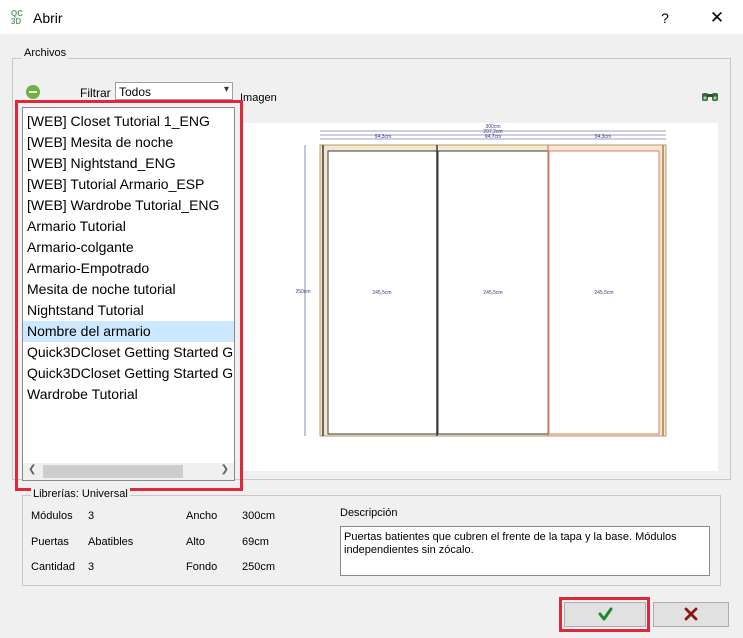 Image resolution: width=743 pixels, height=638 pixels. Describe the element at coordinates (302, 292) in the screenshot. I see `height-label: 250cm` at that location.